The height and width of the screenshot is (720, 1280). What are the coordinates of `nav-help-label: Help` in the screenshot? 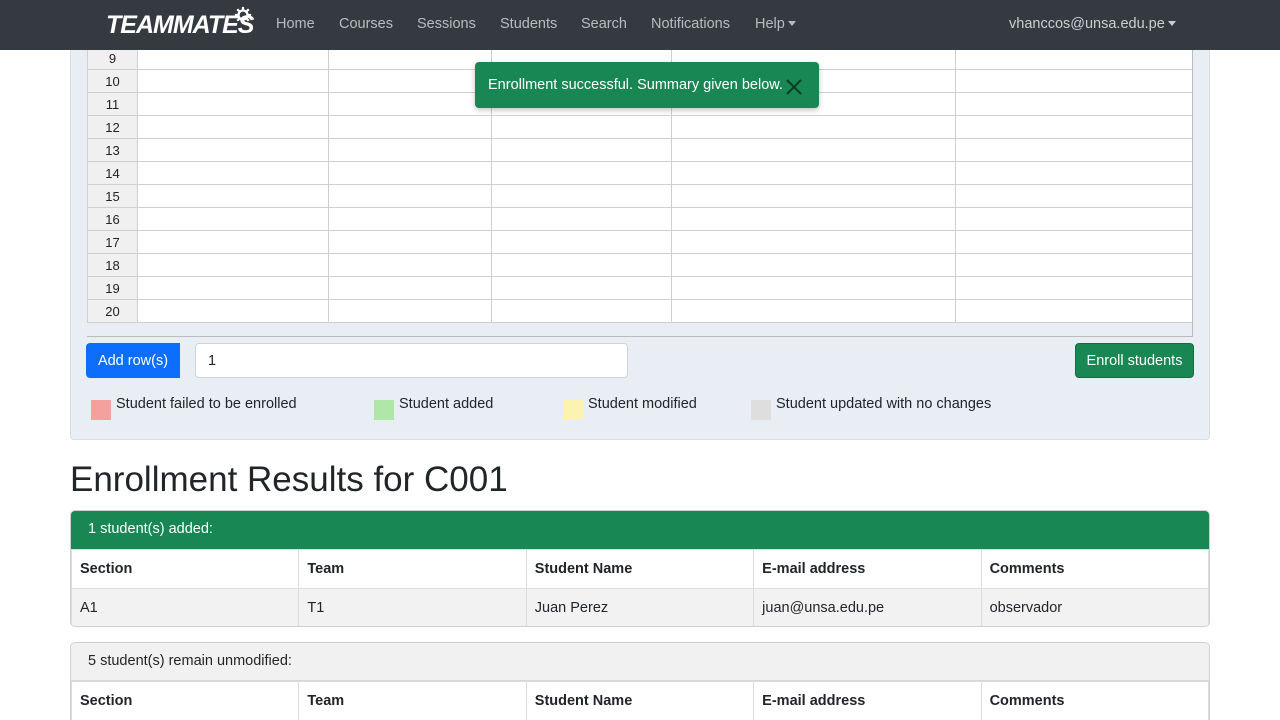 It's located at (770, 24).